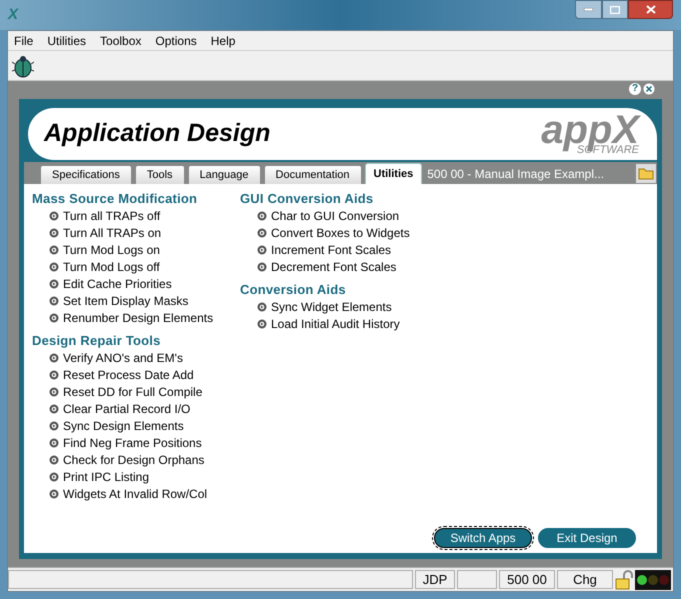 The width and height of the screenshot is (681, 599). What do you see at coordinates (136, 374) in the screenshot?
I see `utility-link: Reset Process Date Add` at bounding box center [136, 374].